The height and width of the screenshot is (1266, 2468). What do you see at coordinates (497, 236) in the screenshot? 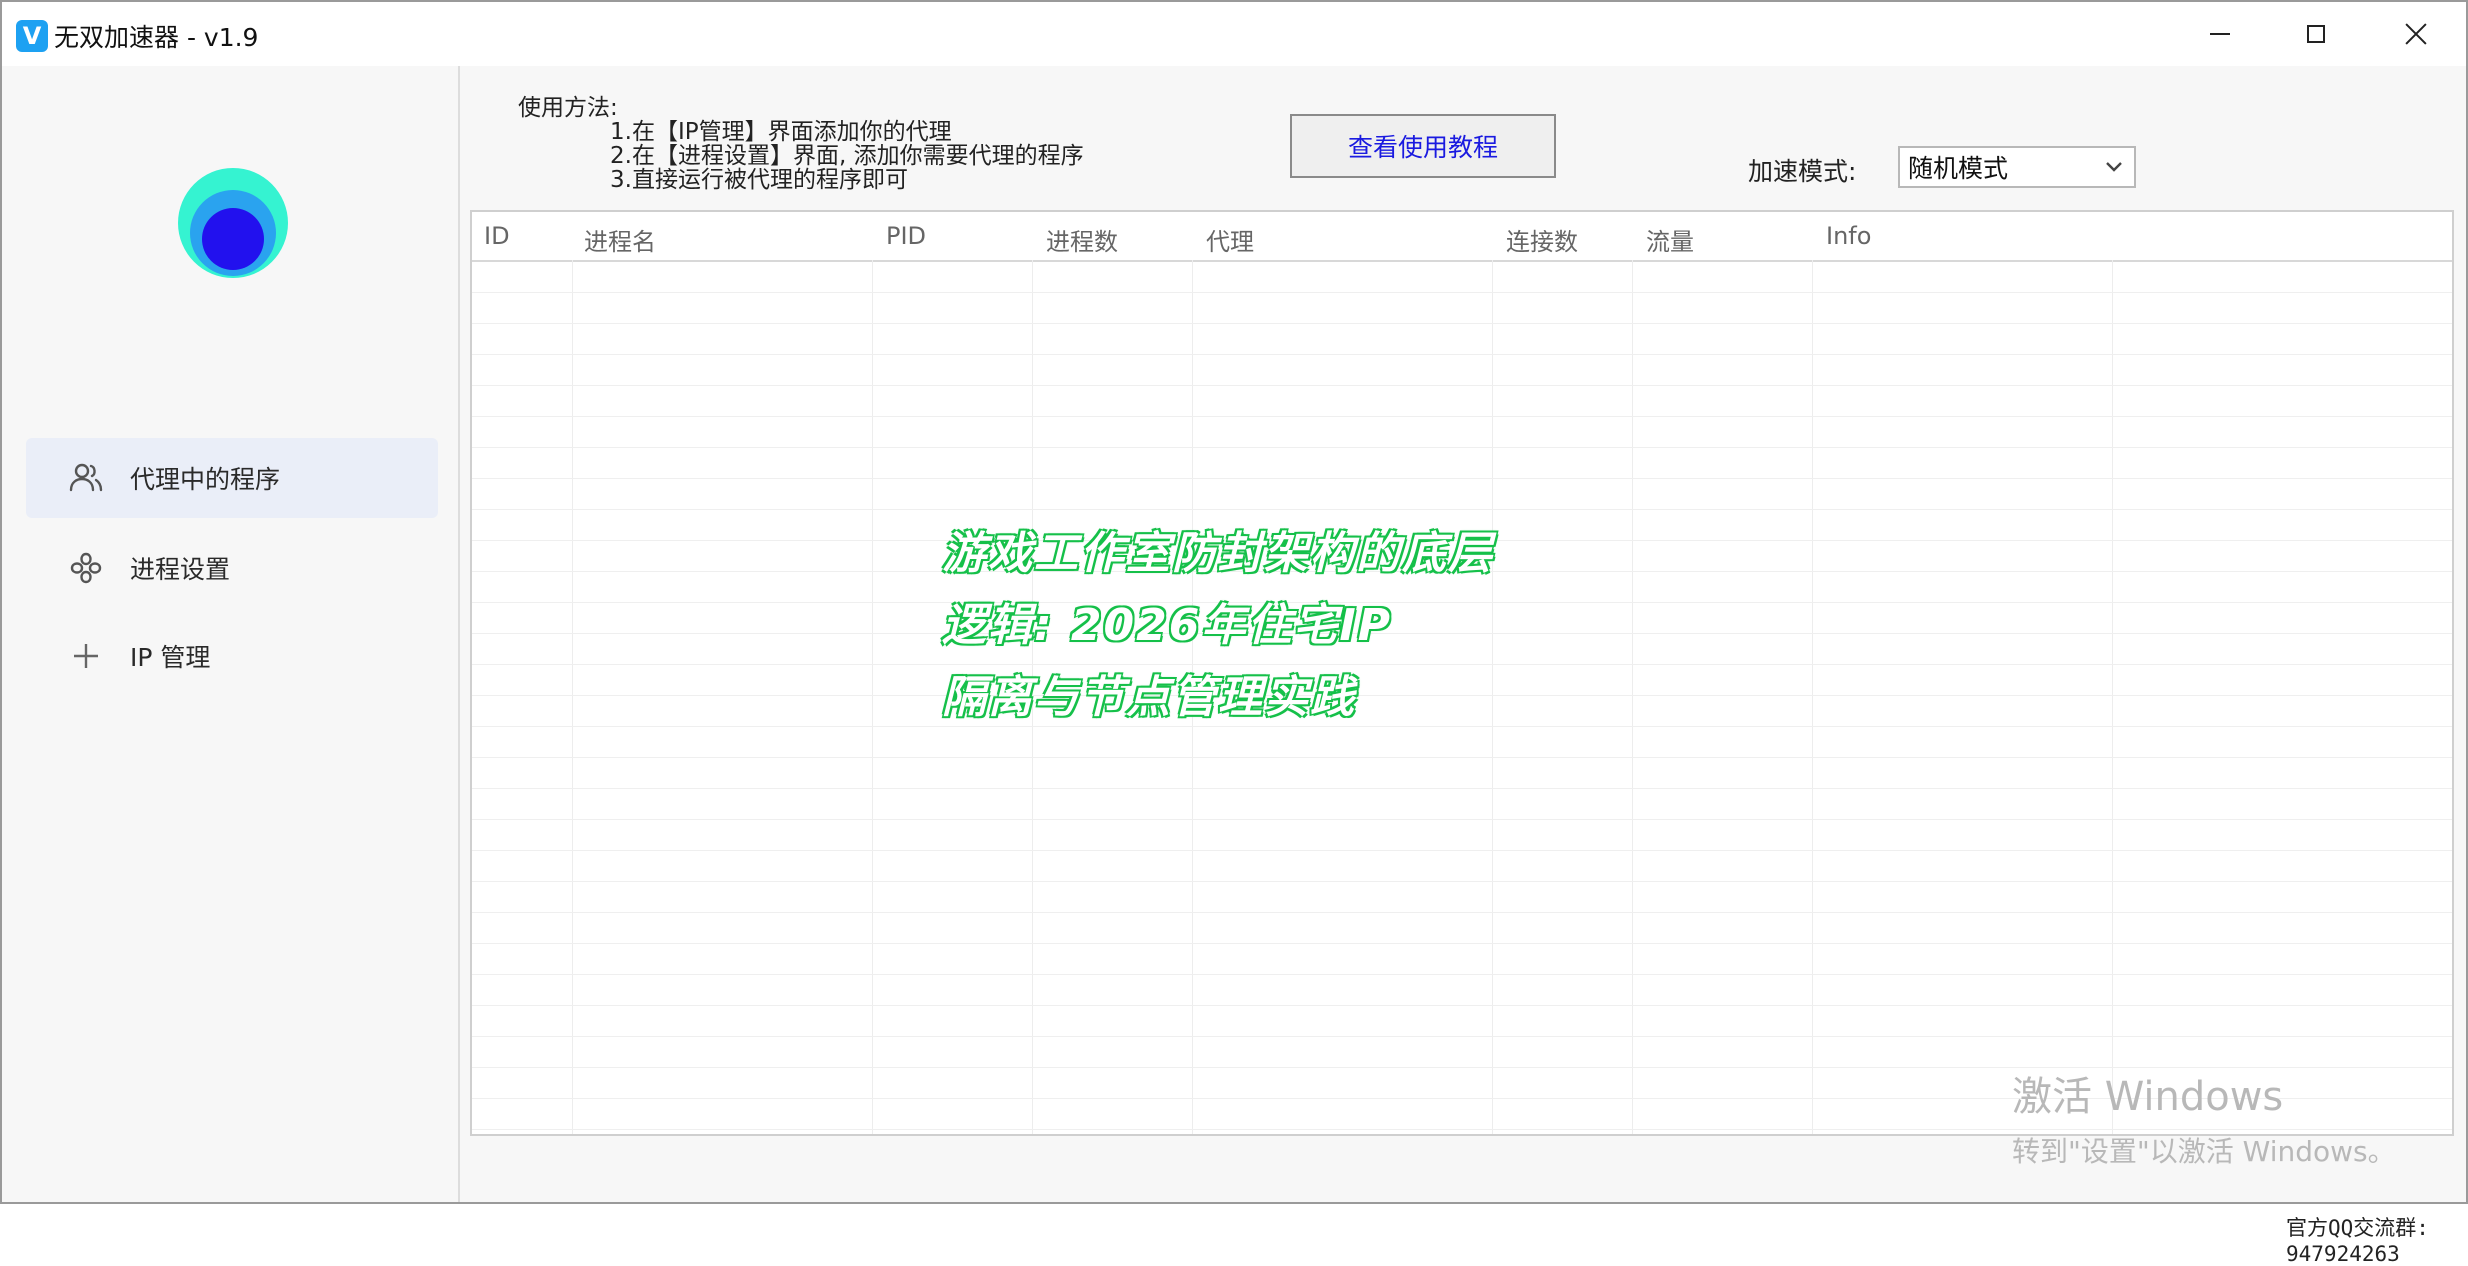
I see `column-header-id: ID` at bounding box center [497, 236].